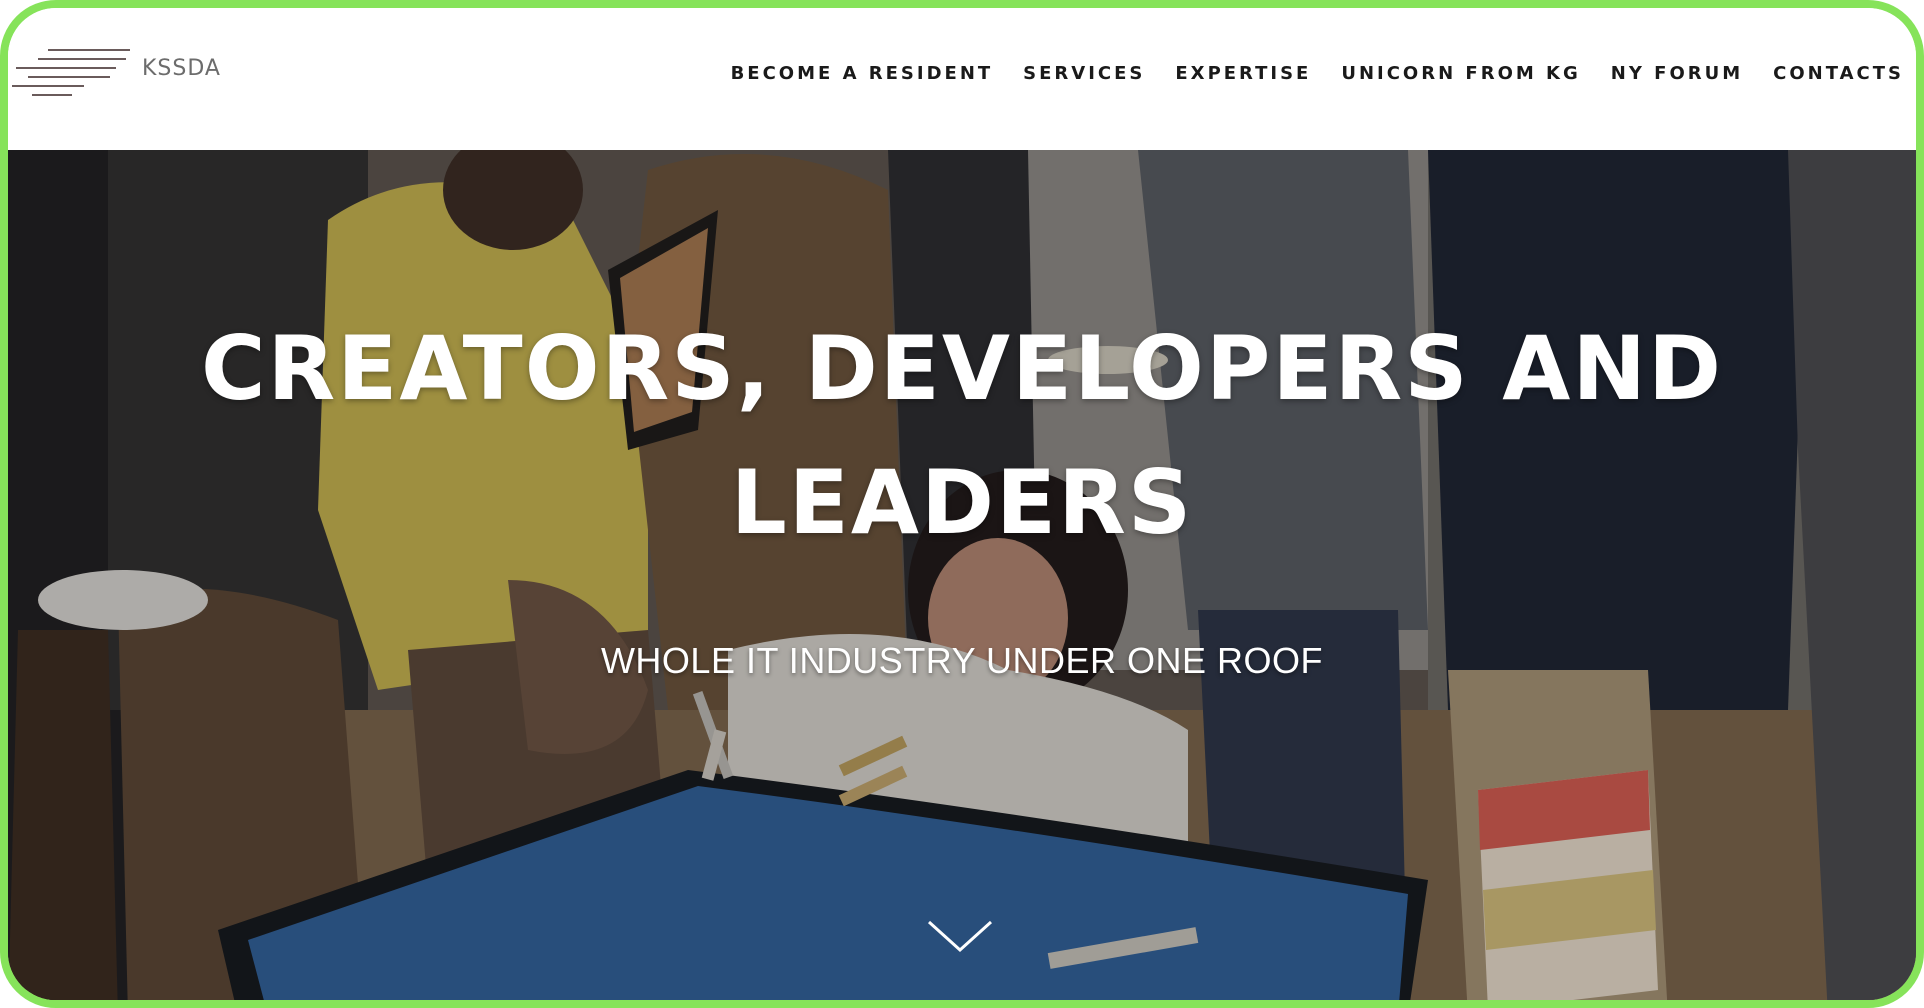  Describe the element at coordinates (1838, 73) in the screenshot. I see `nav-contacts: CONTACTS` at that location.